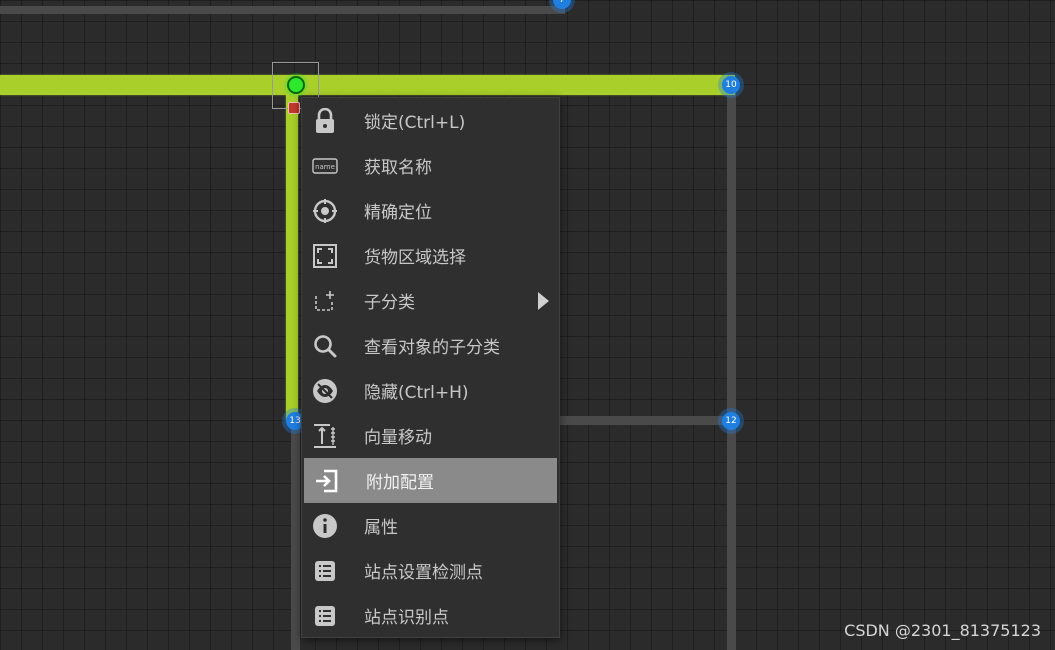 Image resolution: width=1055 pixels, height=650 pixels. Describe the element at coordinates (430, 525) in the screenshot. I see `menu-item-properties: 属性` at that location.